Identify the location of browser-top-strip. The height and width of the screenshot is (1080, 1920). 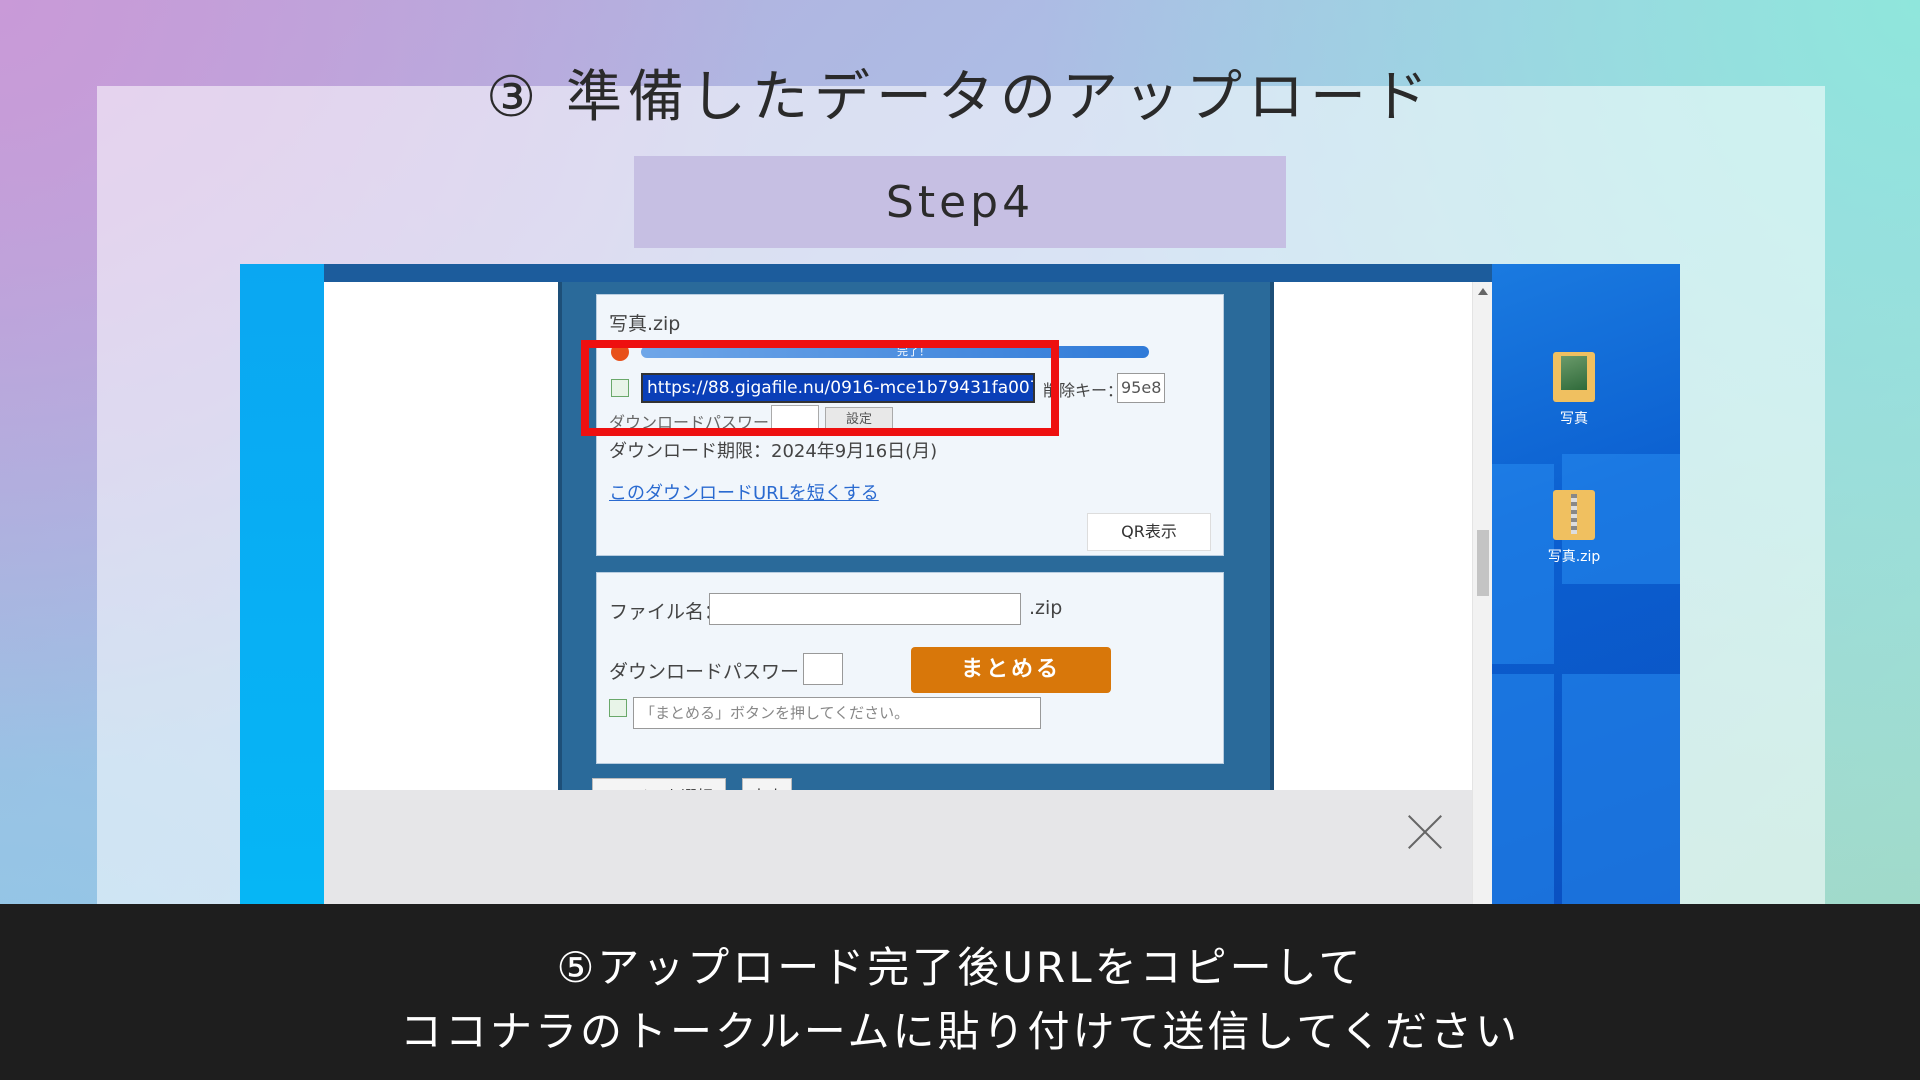
(866, 273).